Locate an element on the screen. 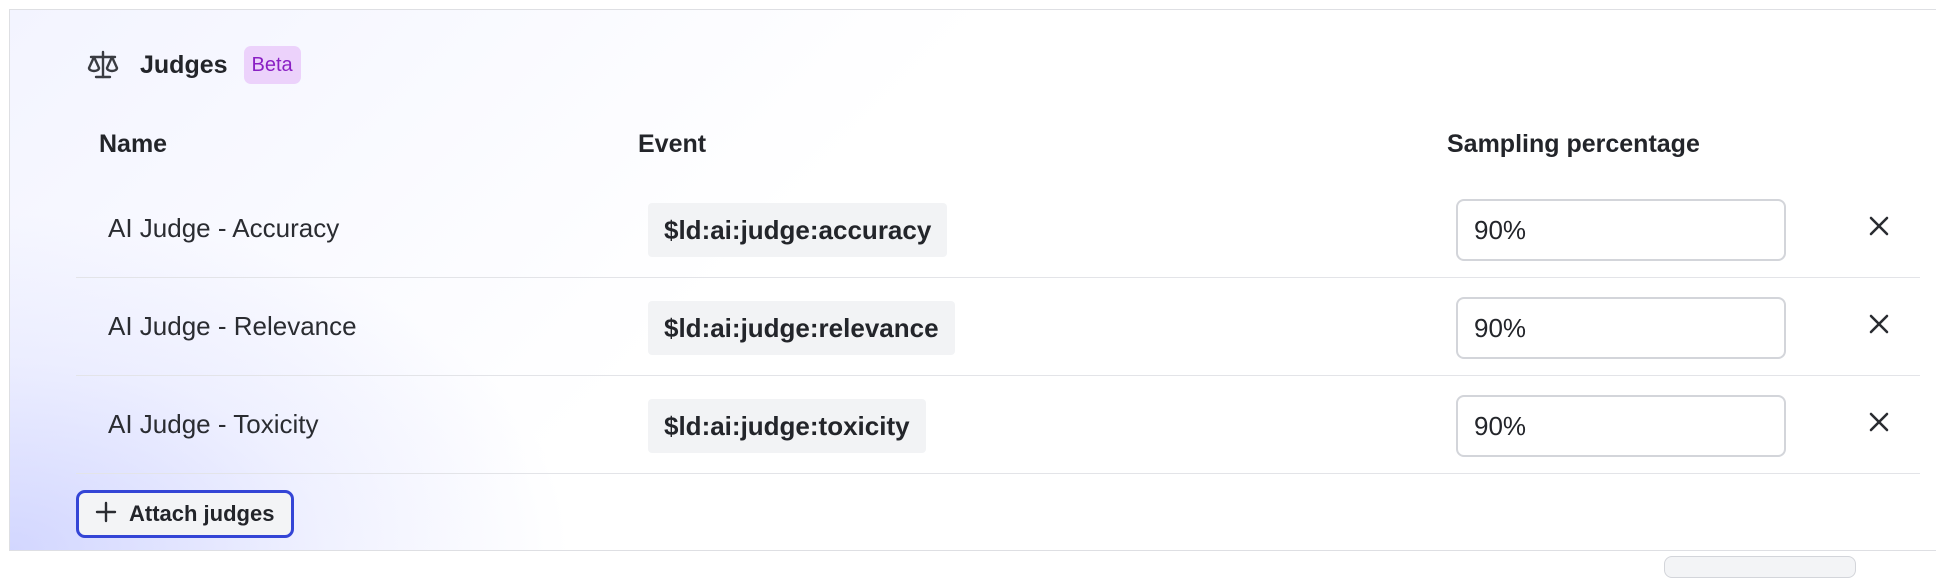 The height and width of the screenshot is (578, 1936). scale-icon is located at coordinates (103, 65).